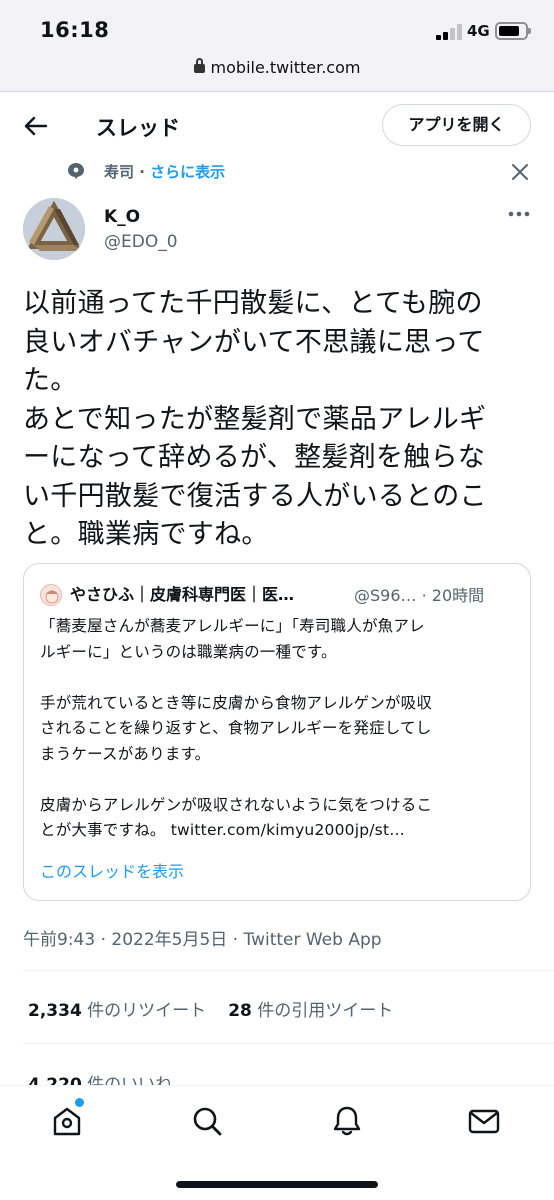 The image size is (554, 1200). What do you see at coordinates (450, 32) in the screenshot?
I see `signal-icon` at bounding box center [450, 32].